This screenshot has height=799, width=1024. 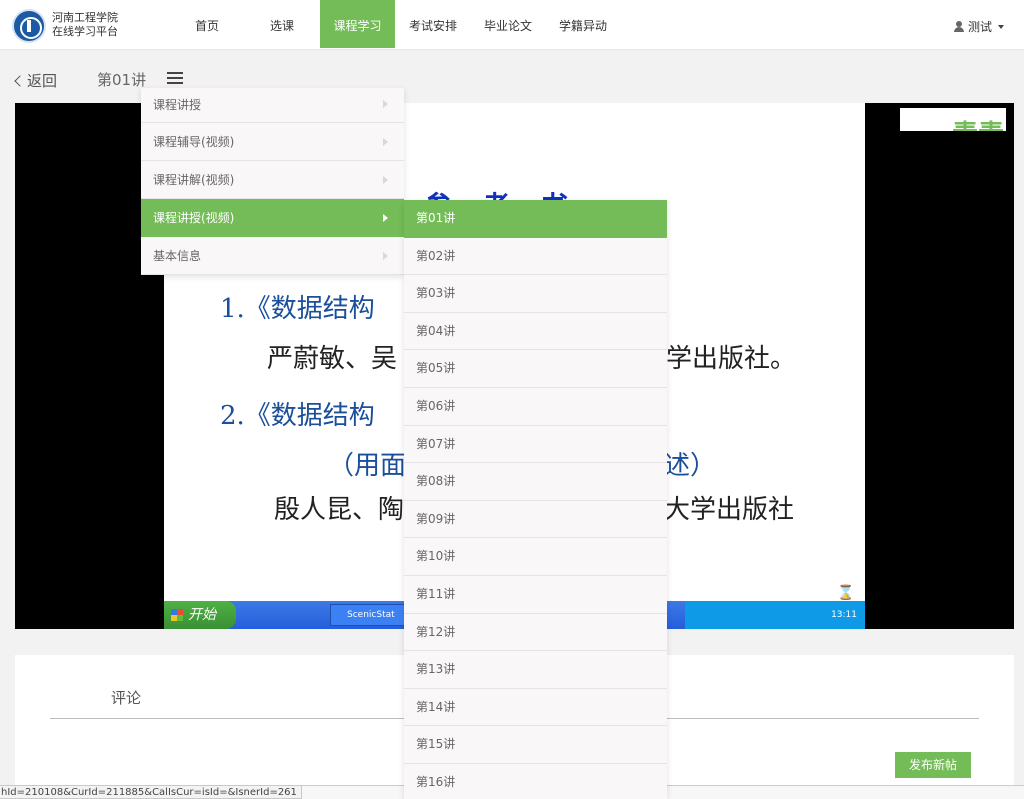 I want to click on taskbar-clock: 13:11, so click(x=775, y=615).